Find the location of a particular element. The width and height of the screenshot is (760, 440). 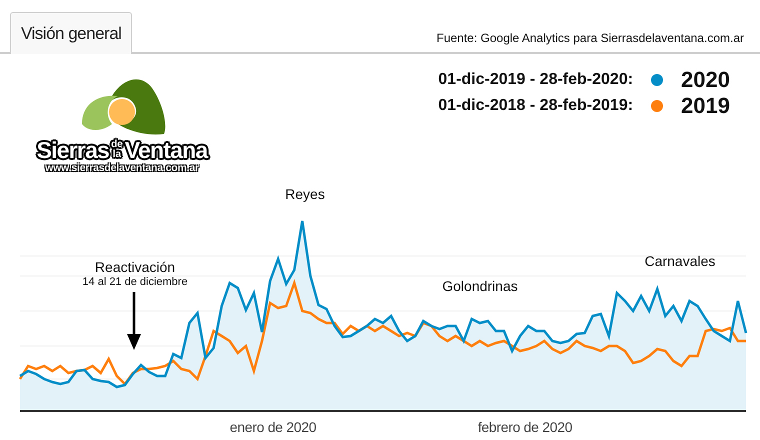

source-note: Fuente: Google Analytics para Sierrasdelaventana.com.ar is located at coordinates (590, 39).